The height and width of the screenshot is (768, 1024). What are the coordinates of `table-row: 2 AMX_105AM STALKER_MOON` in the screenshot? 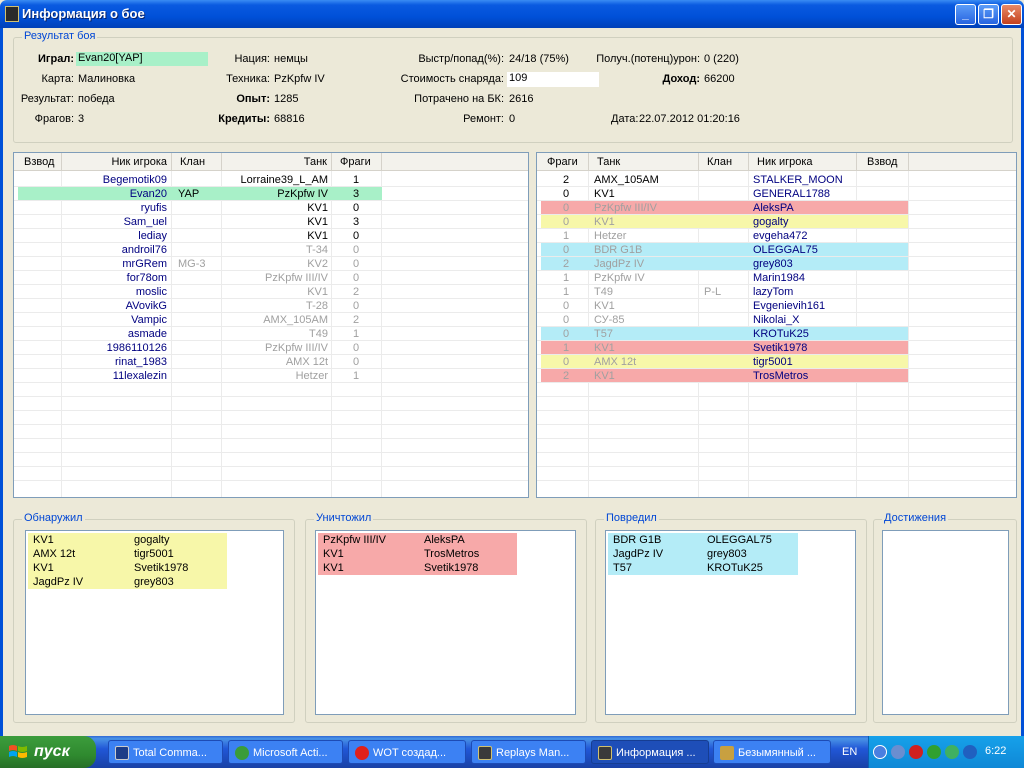 It's located at (776, 180).